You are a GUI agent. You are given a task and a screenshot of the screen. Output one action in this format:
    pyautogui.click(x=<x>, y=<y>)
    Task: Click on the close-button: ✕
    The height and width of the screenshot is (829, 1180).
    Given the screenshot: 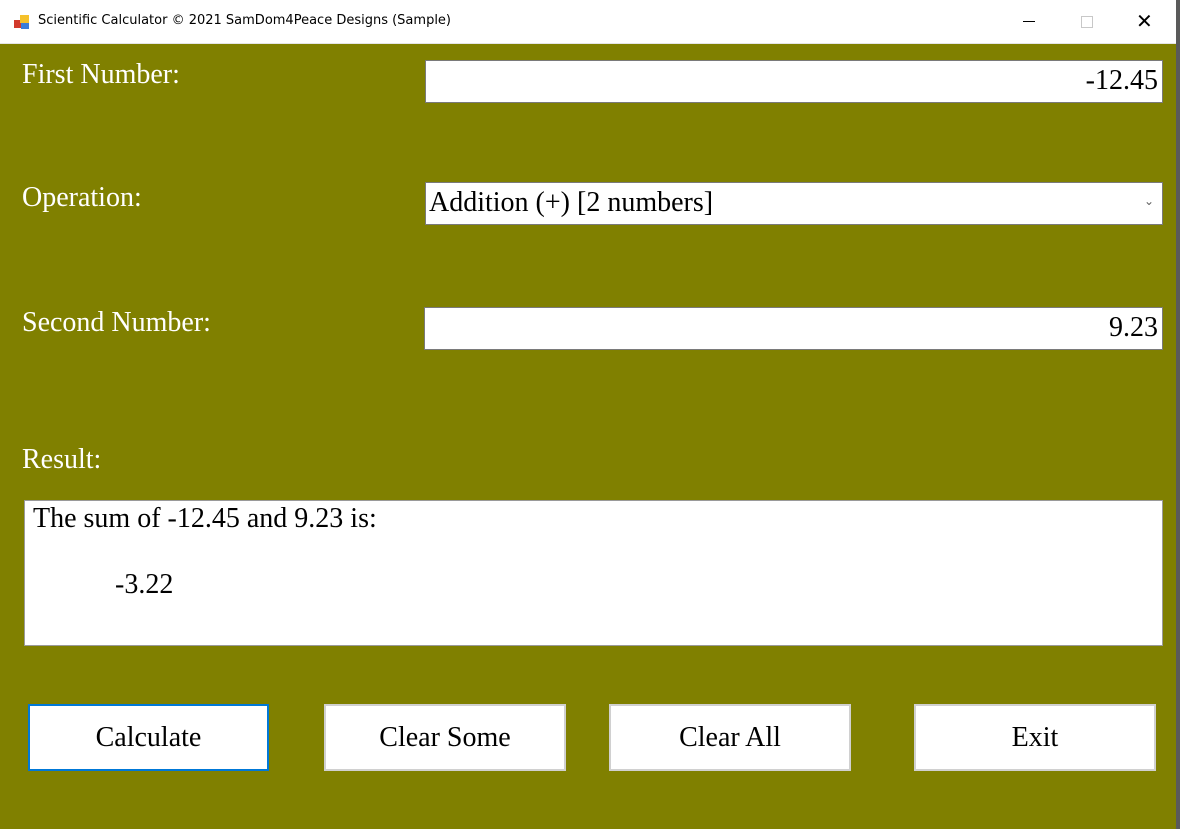 What is the action you would take?
    pyautogui.click(x=1145, y=21)
    